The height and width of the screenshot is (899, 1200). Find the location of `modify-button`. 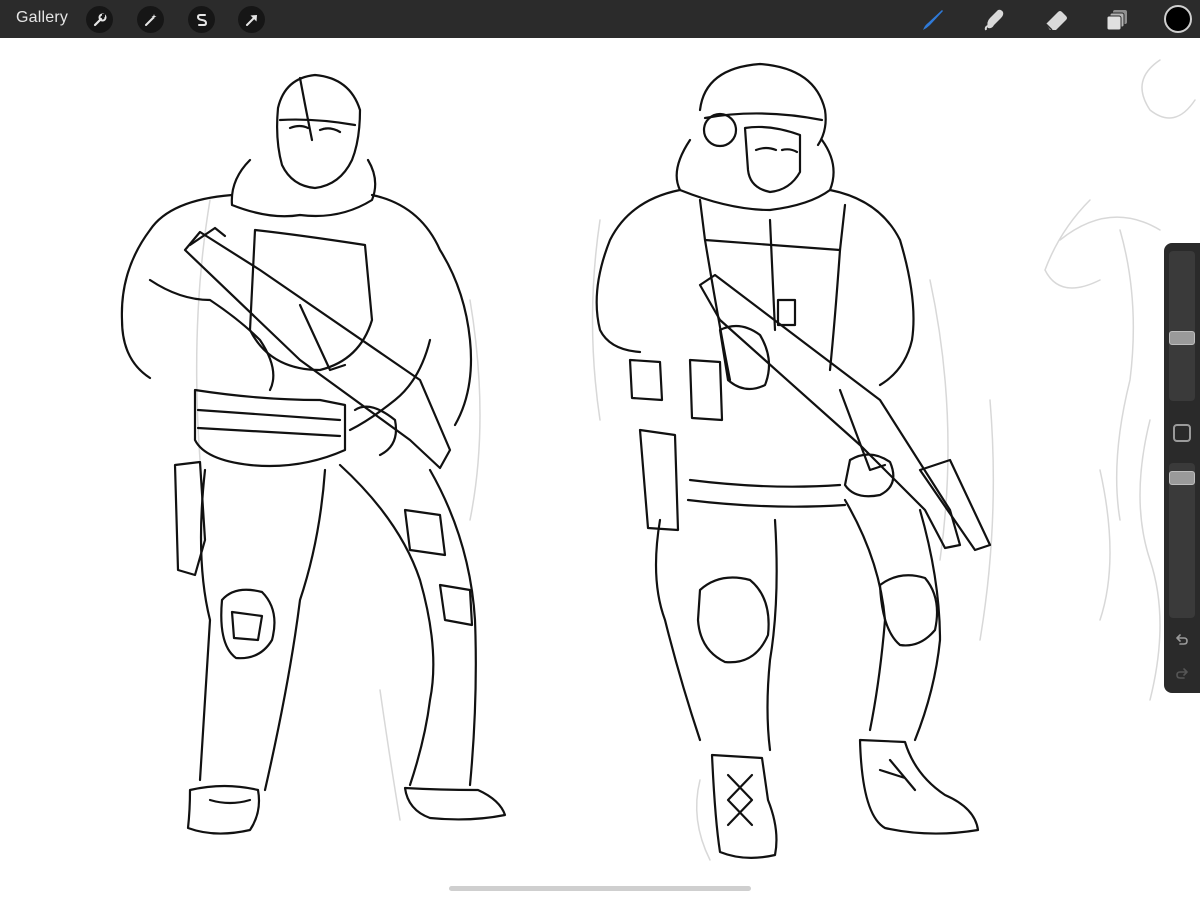

modify-button is located at coordinates (1182, 433).